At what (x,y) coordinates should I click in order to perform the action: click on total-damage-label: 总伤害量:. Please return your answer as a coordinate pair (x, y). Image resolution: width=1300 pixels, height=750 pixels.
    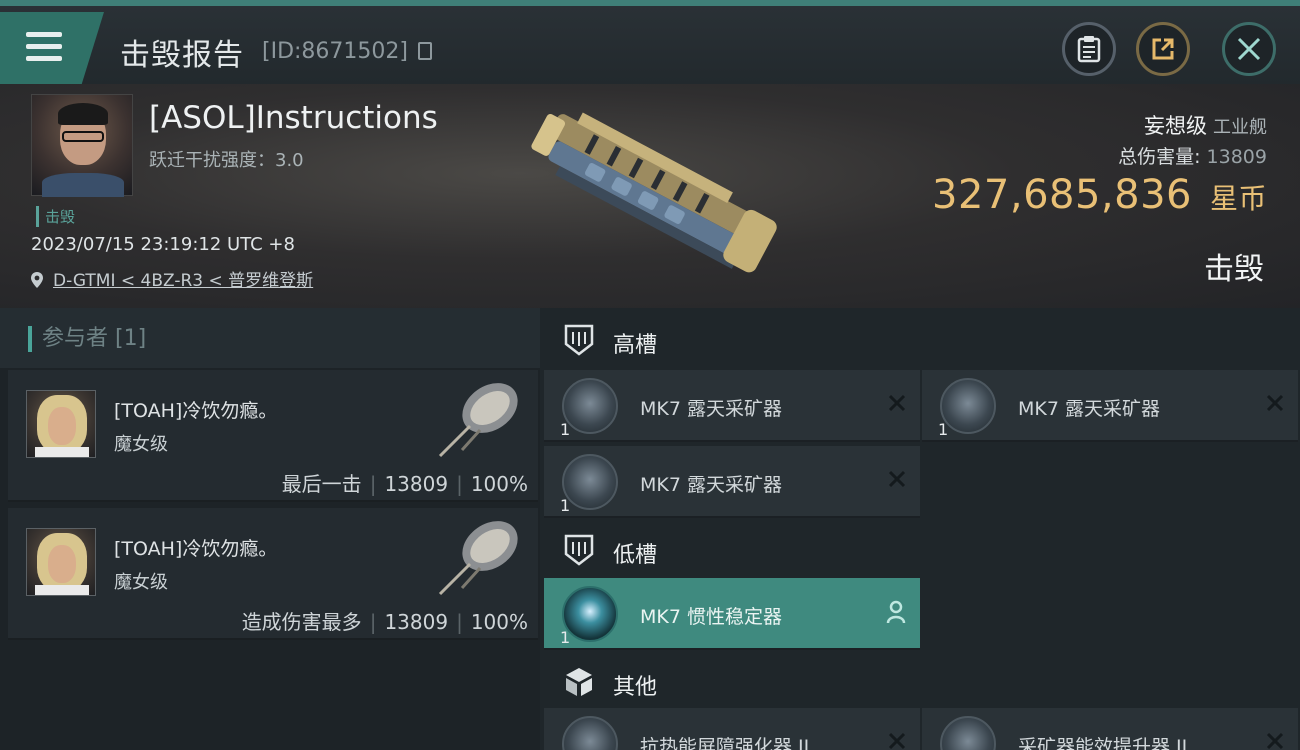
    Looking at the image, I should click on (1159, 157).